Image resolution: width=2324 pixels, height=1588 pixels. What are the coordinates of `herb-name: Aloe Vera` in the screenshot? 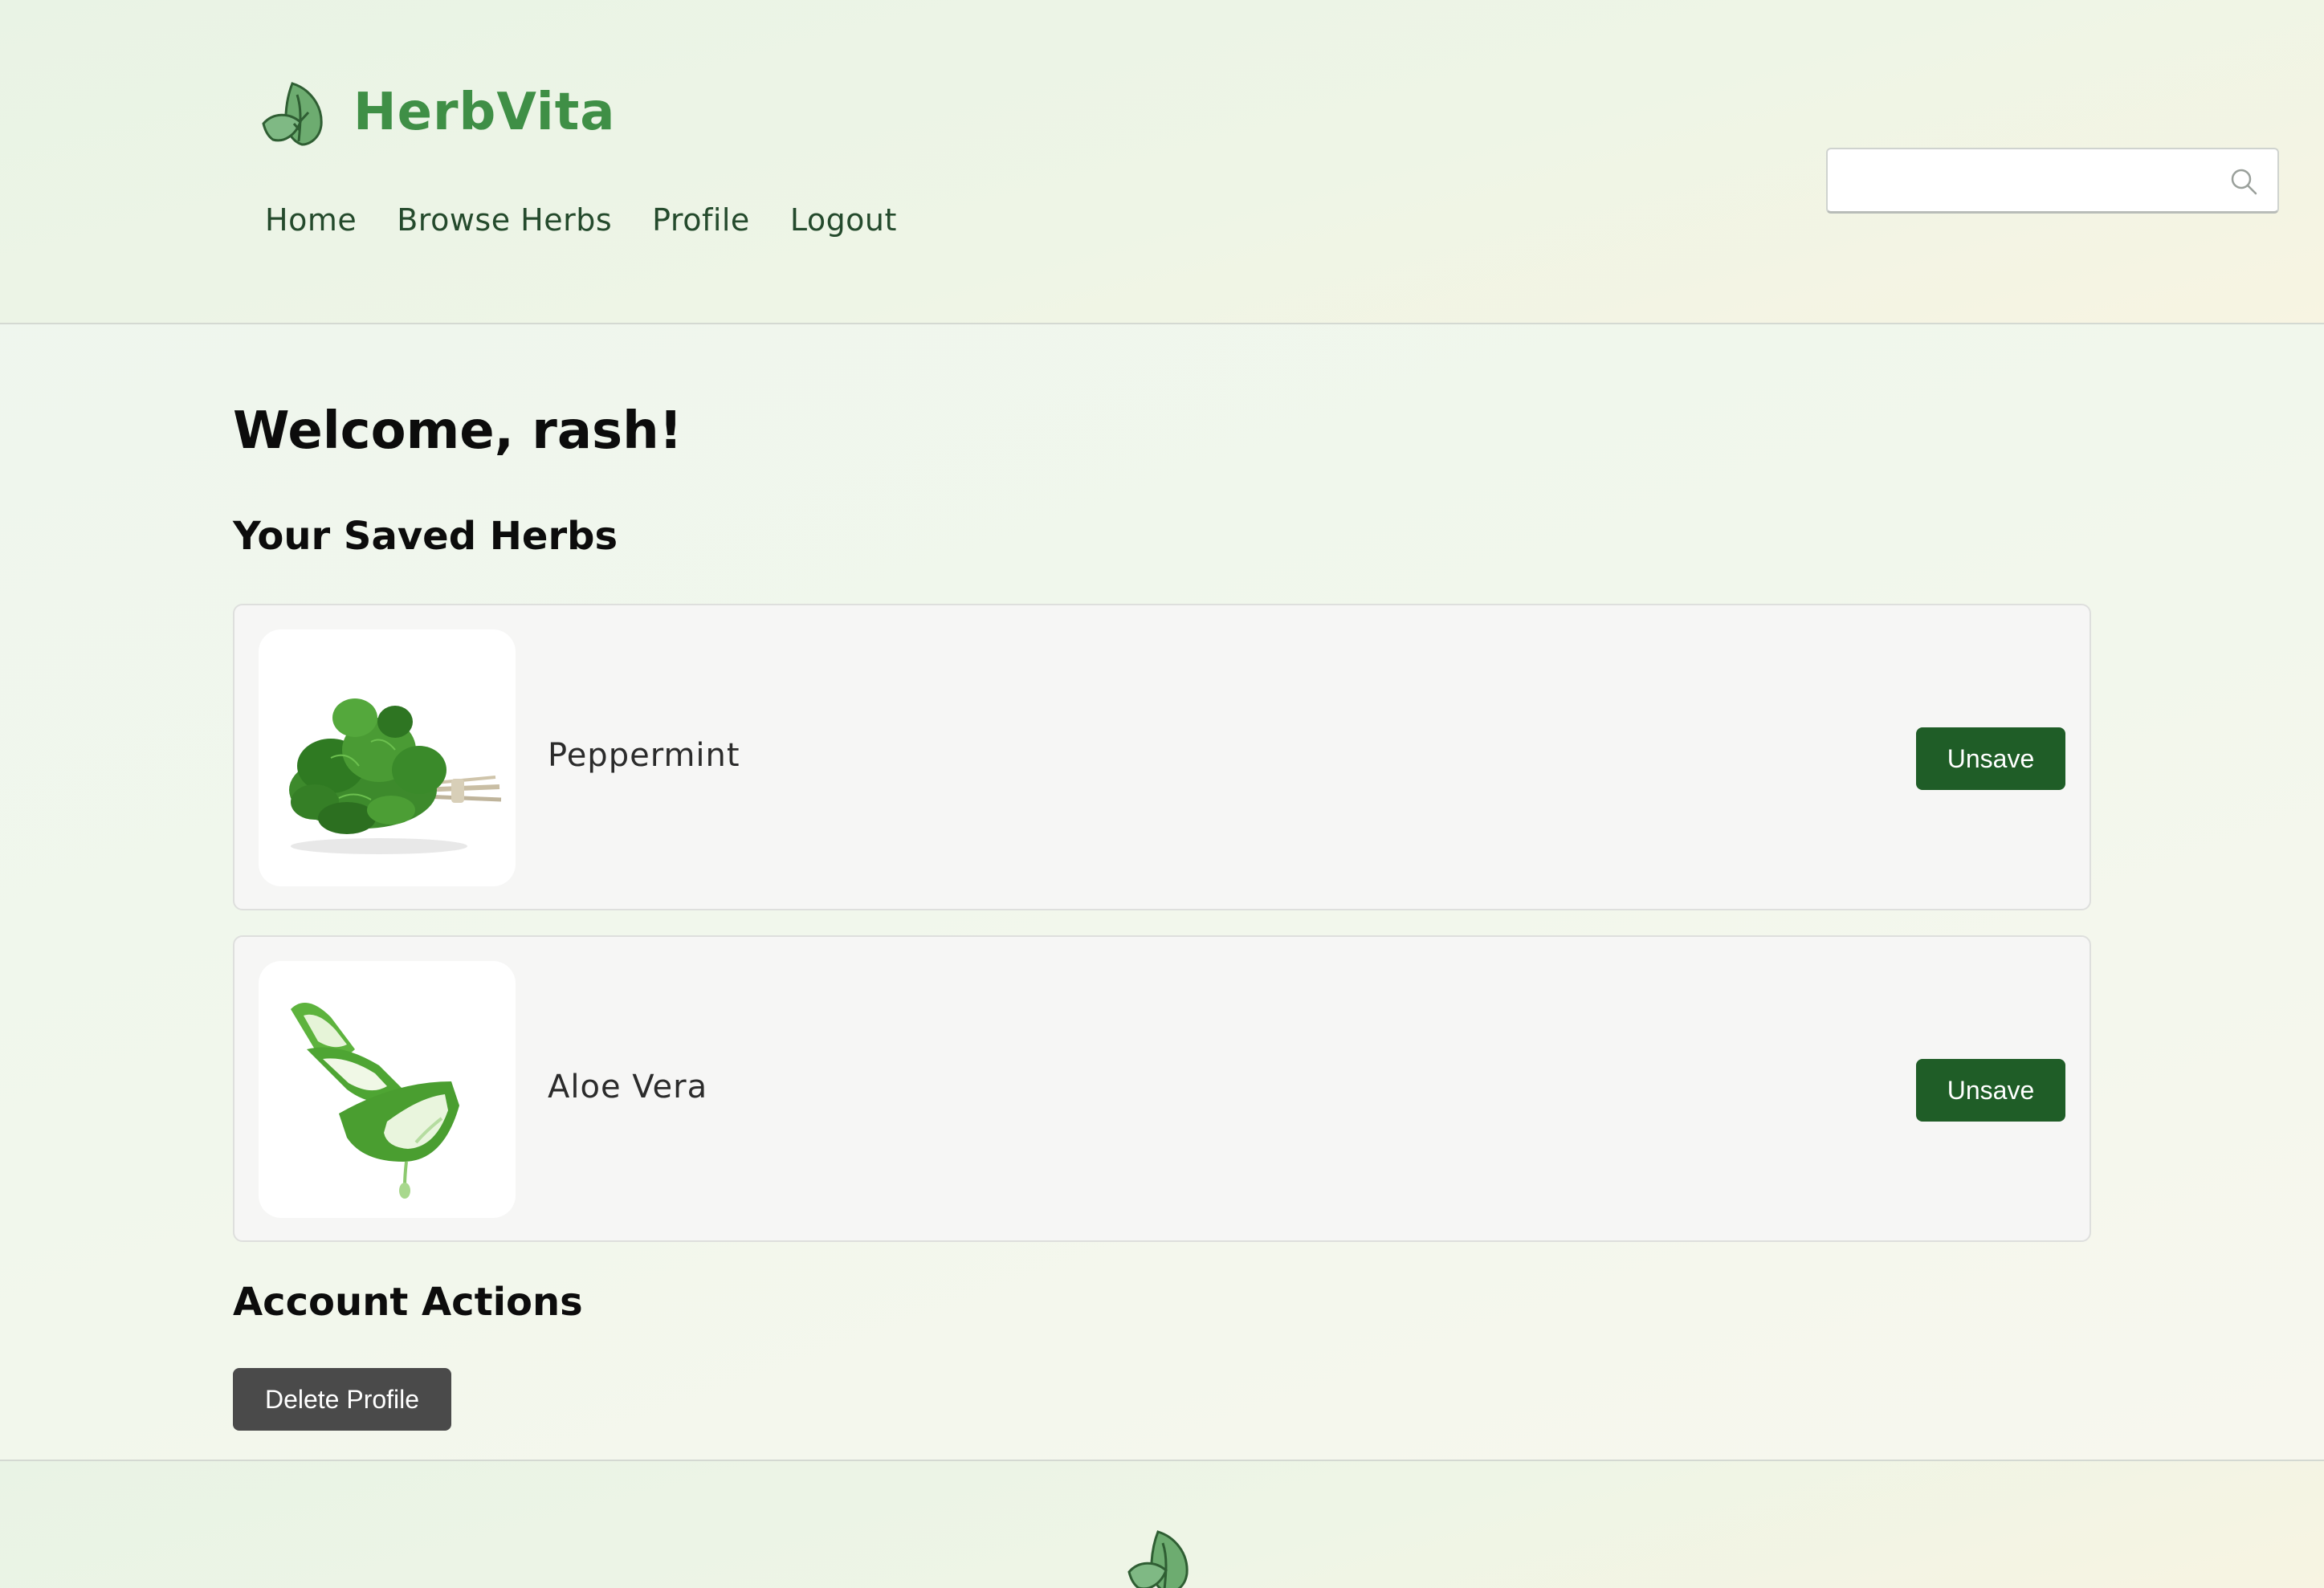 It's located at (628, 1087).